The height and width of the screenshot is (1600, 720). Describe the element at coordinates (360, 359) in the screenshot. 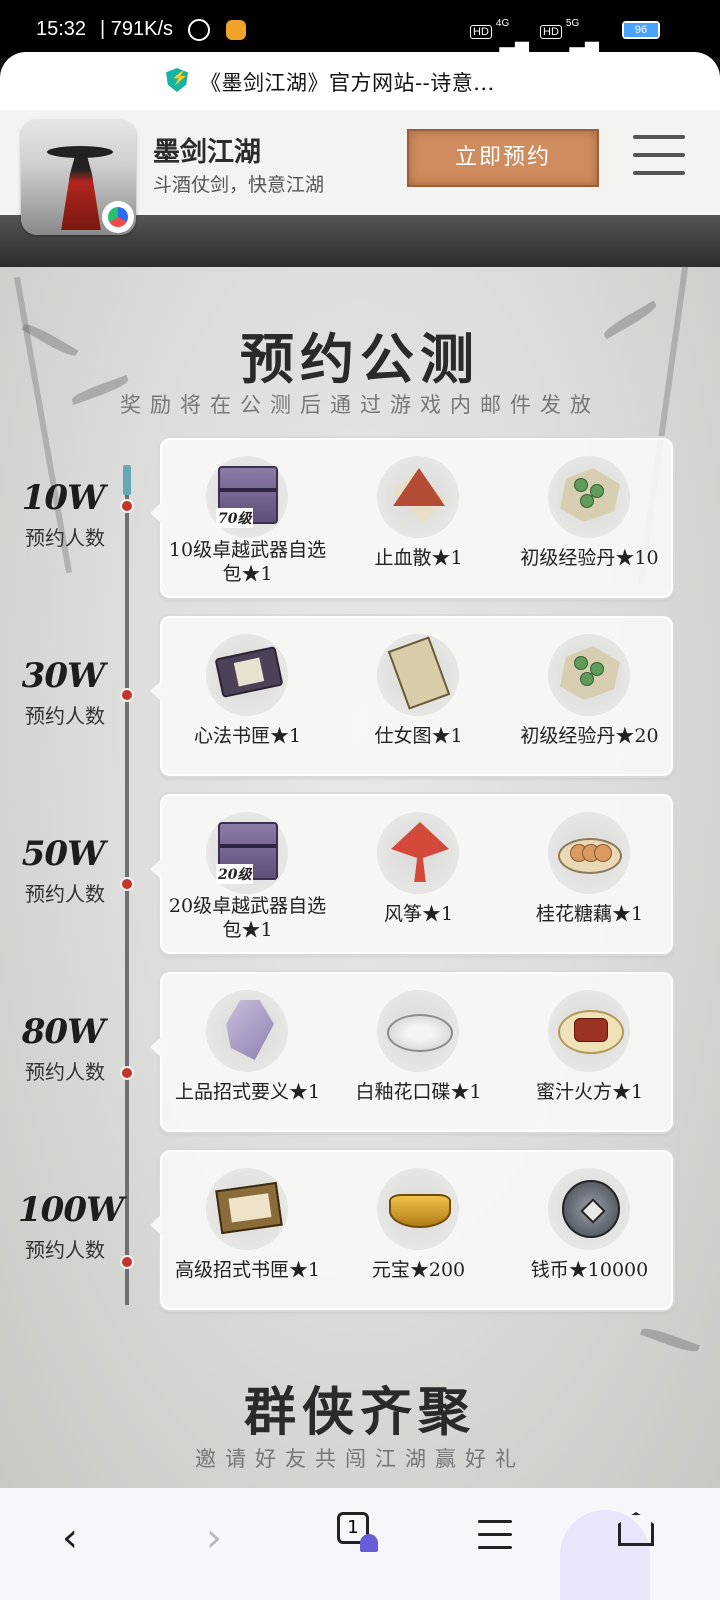

I see `section-title-reserve: 预约公测` at that location.